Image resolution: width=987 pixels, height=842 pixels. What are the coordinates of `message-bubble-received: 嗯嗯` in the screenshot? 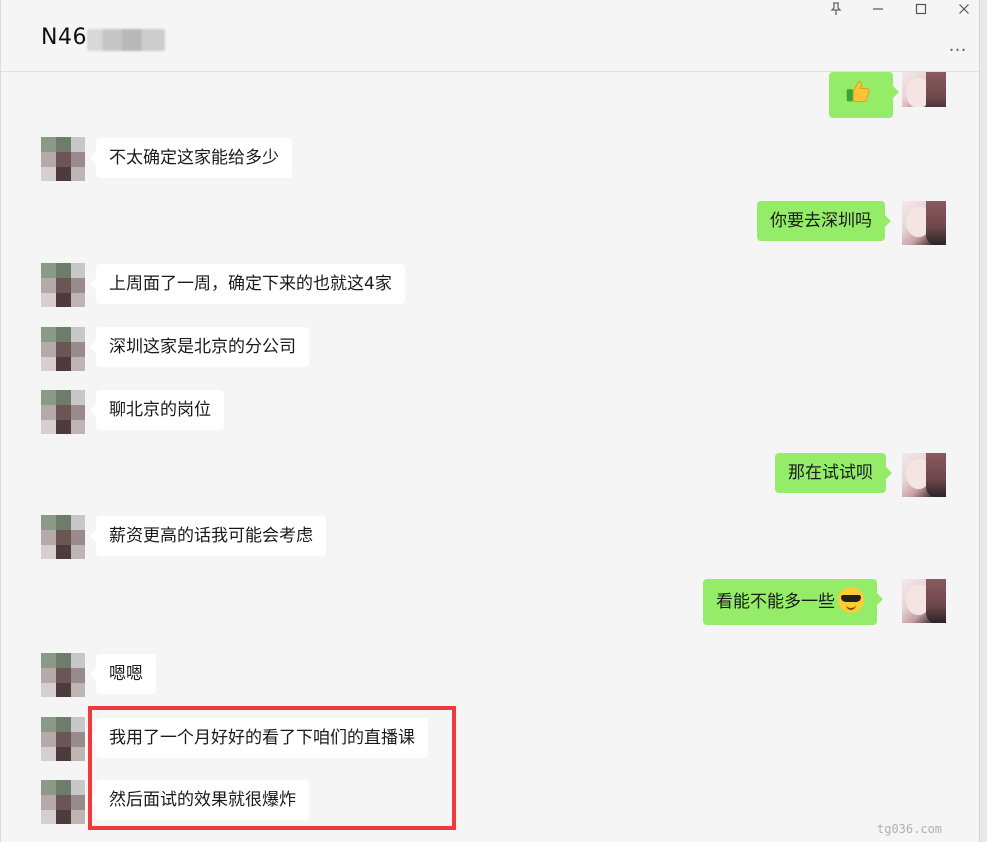 It's located at (123, 674).